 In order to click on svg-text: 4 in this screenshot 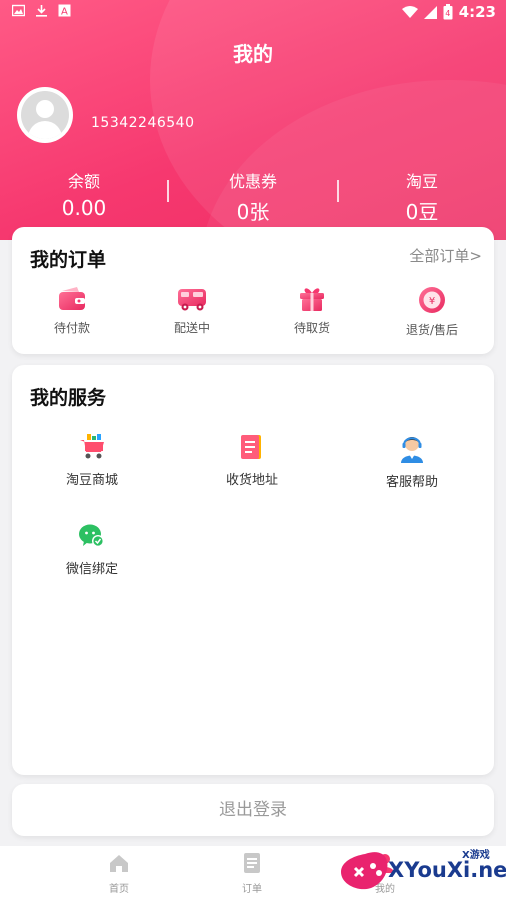, I will do `click(447, 13)`.